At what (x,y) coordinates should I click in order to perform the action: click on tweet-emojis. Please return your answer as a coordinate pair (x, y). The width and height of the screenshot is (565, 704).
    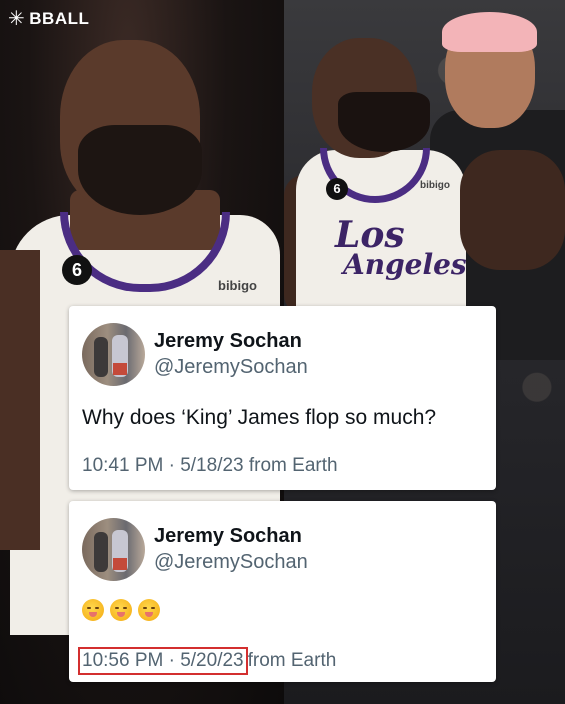
    Looking at the image, I should click on (121, 610).